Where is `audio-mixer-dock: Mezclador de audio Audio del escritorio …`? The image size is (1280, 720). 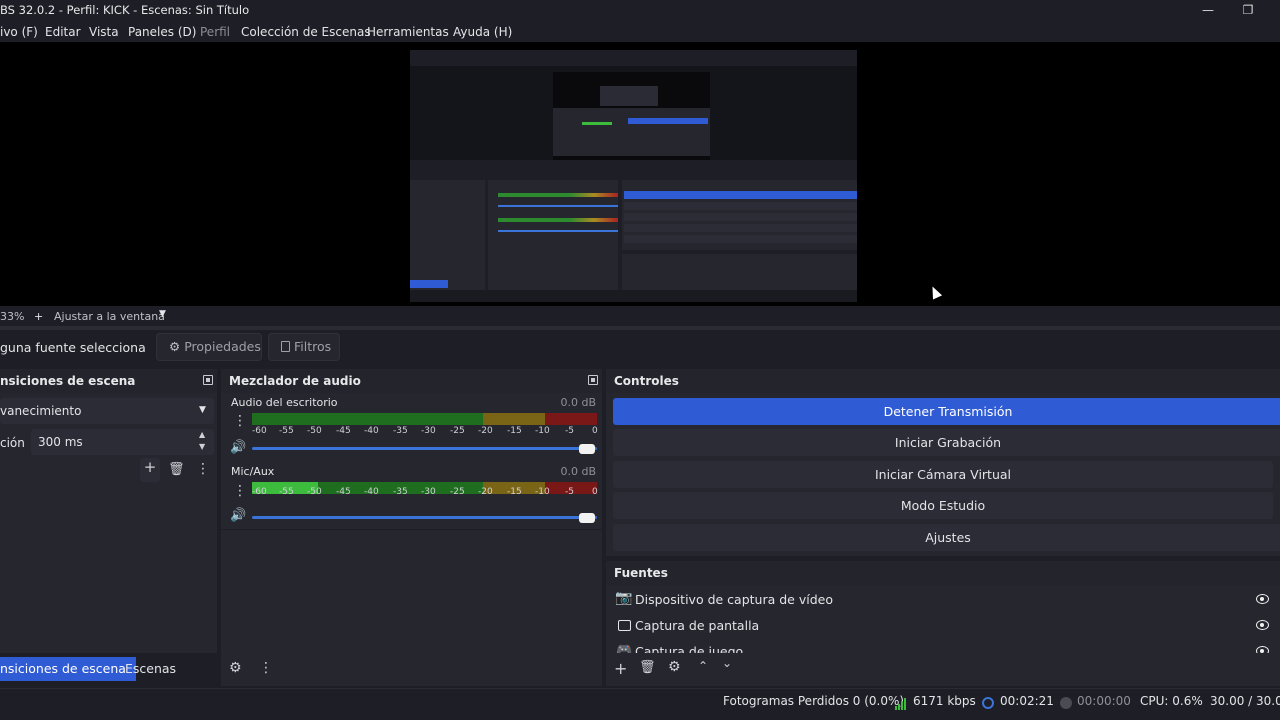
audio-mixer-dock: Mezclador de audio Audio del escritorio … is located at coordinates (411, 511).